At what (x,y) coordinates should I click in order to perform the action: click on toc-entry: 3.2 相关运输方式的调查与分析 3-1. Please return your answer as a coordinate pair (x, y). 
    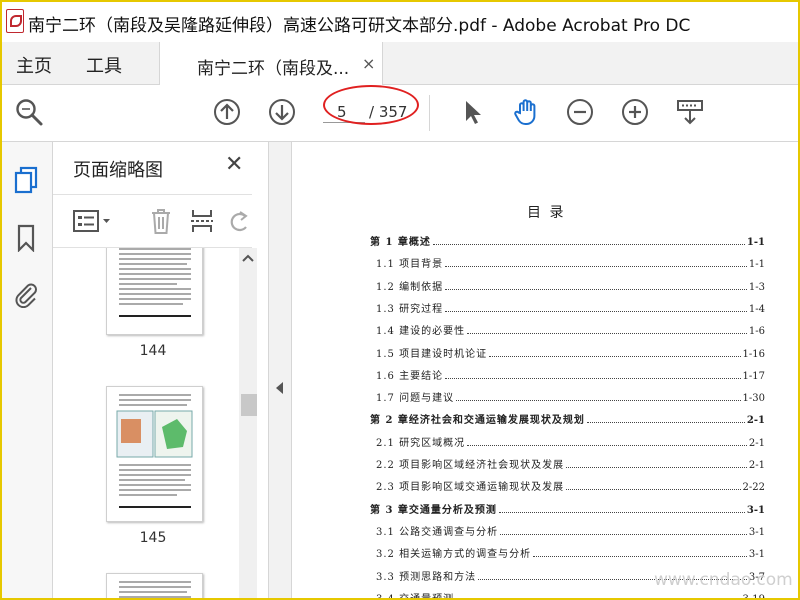
    Looking at the image, I should click on (570, 551).